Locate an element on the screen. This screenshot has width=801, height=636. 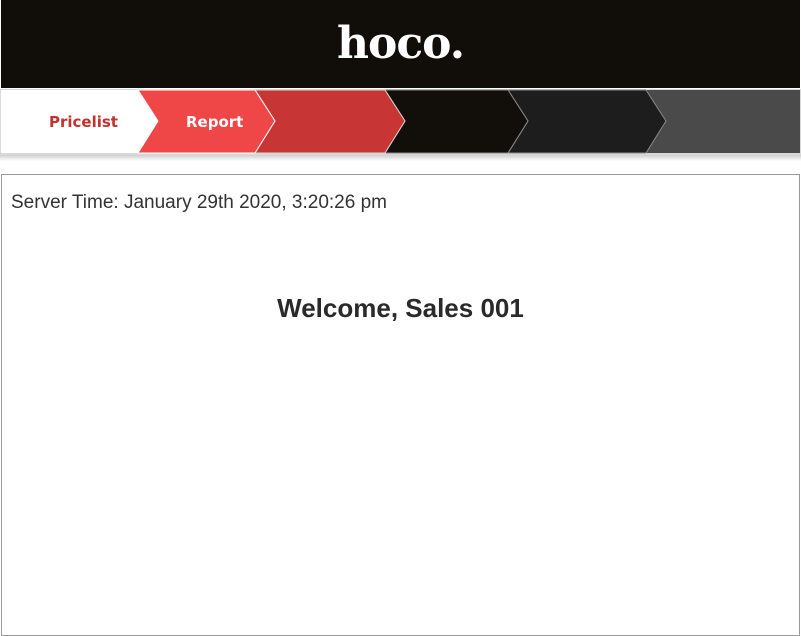
chevron-nav-graphic is located at coordinates (400, 121).